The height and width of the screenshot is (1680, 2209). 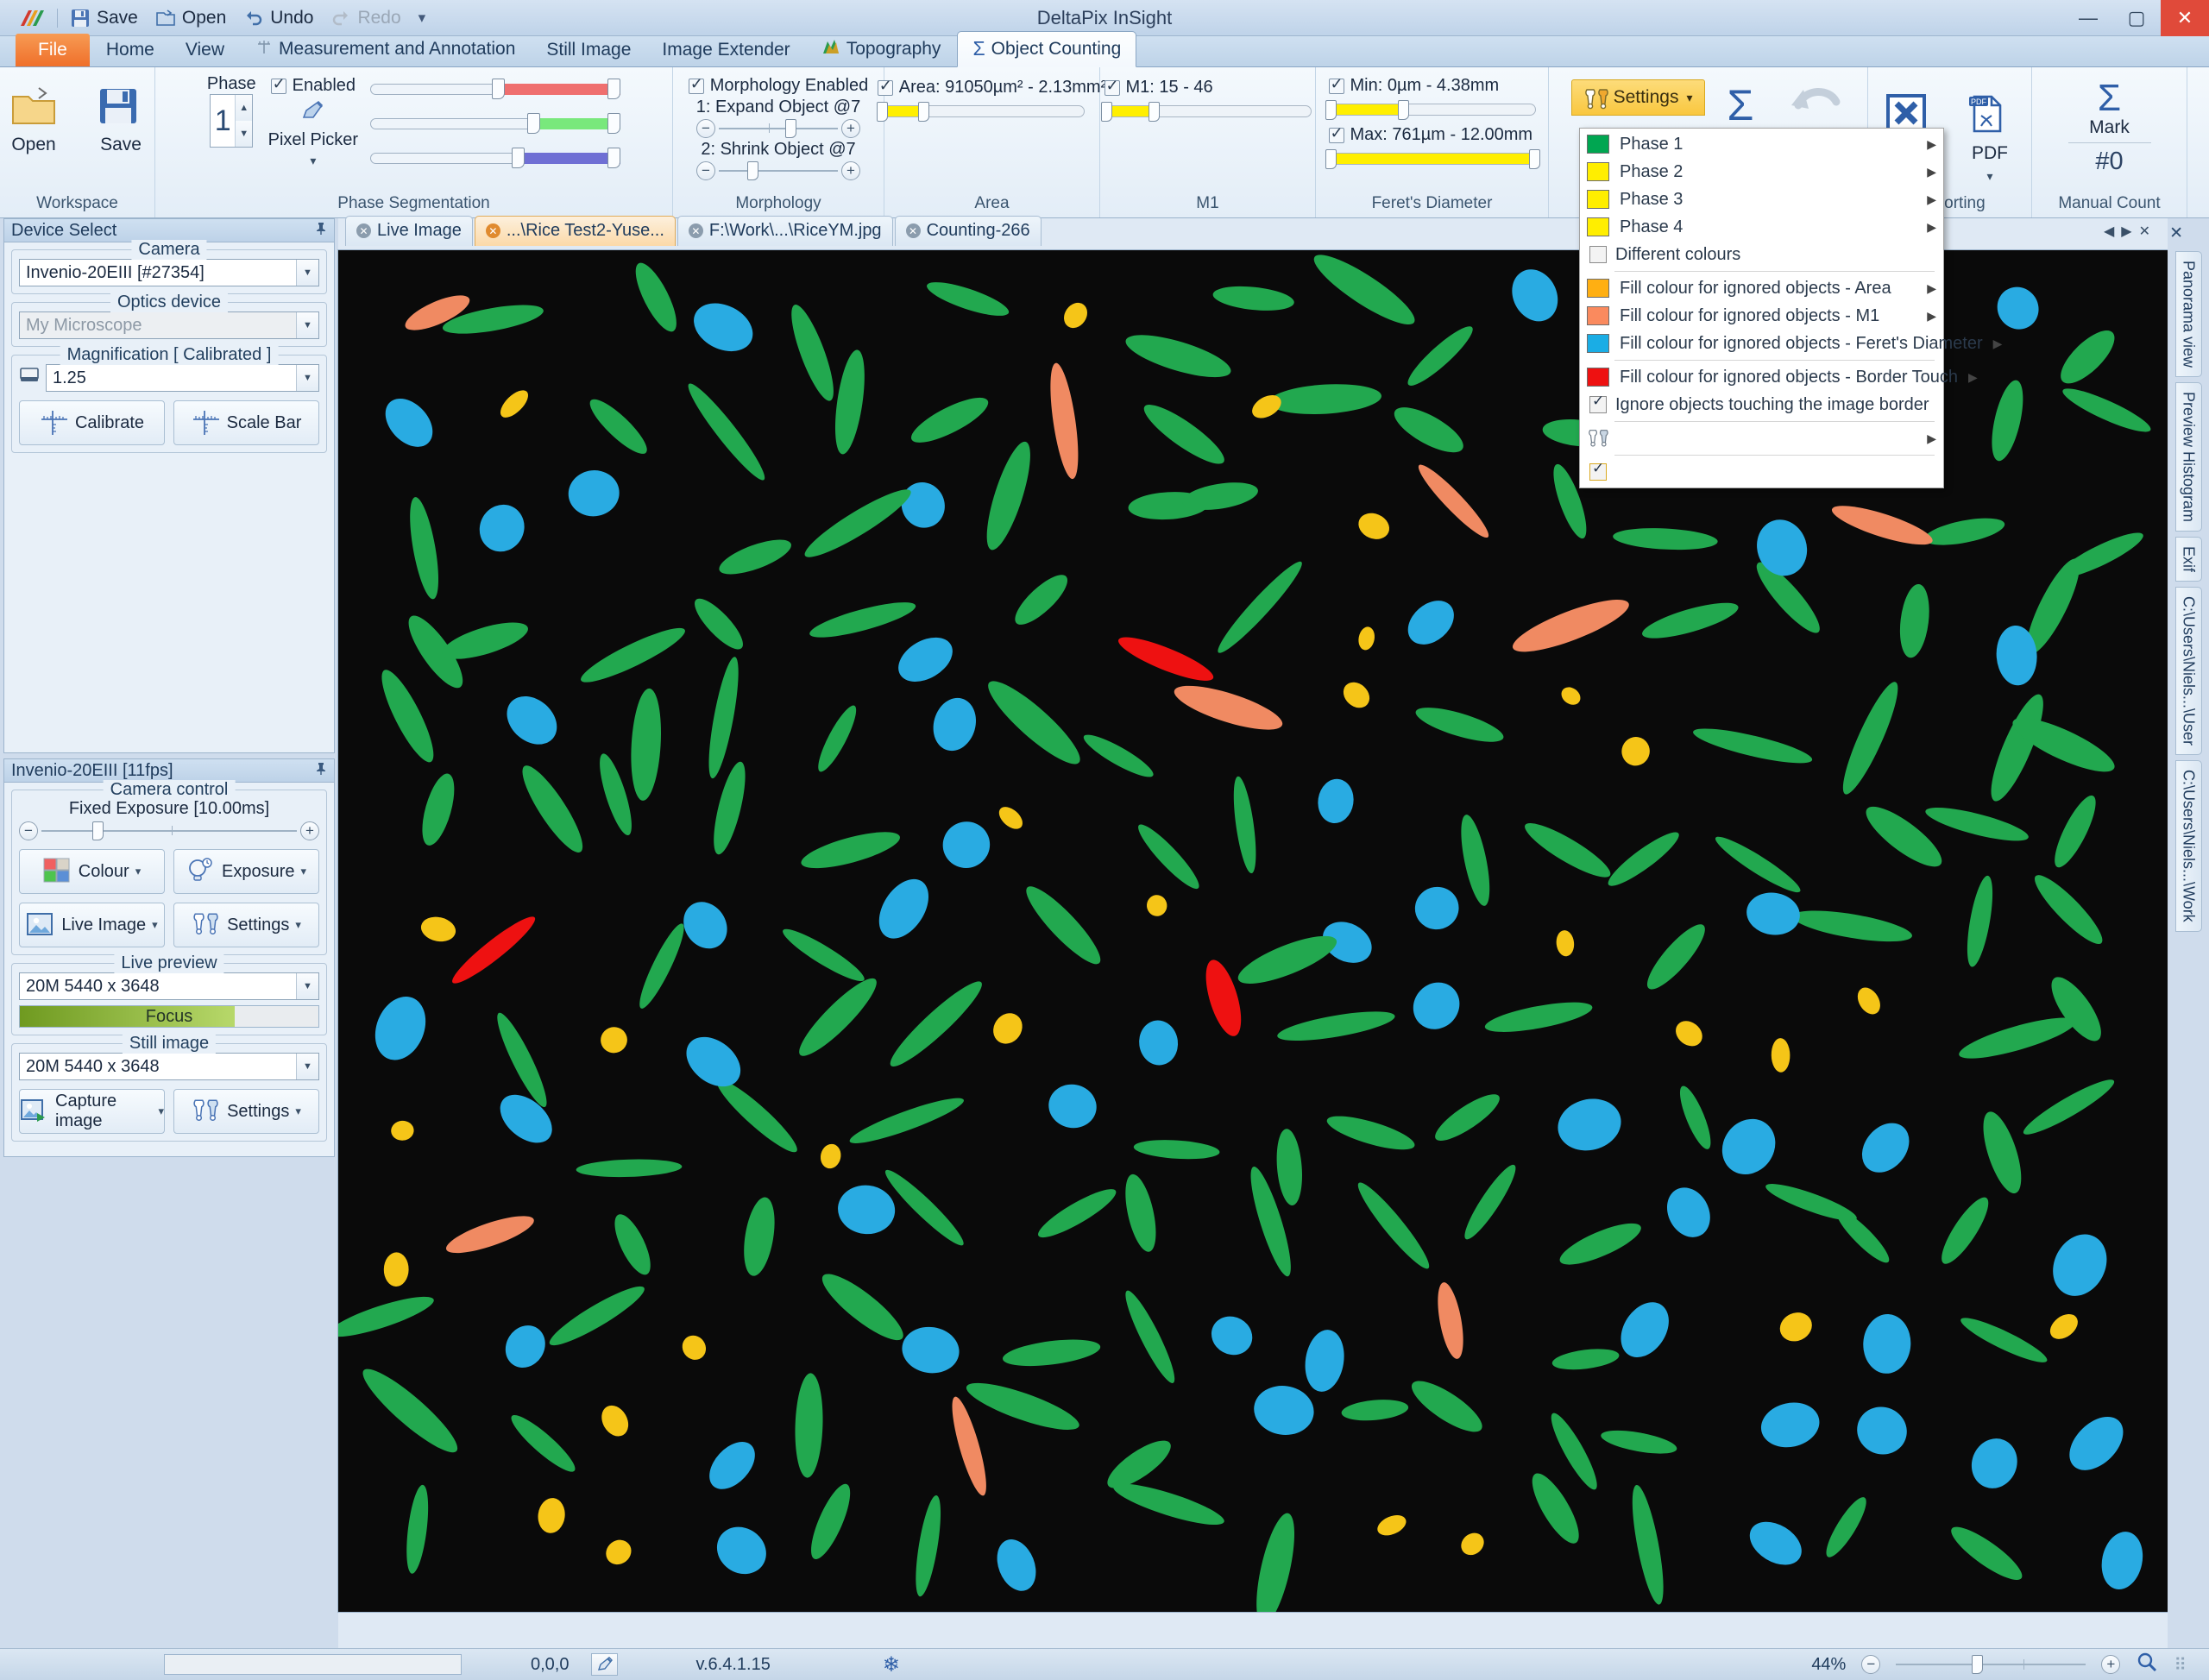 I want to click on right-tab-panorama-view: Panorama view, so click(x=2188, y=314).